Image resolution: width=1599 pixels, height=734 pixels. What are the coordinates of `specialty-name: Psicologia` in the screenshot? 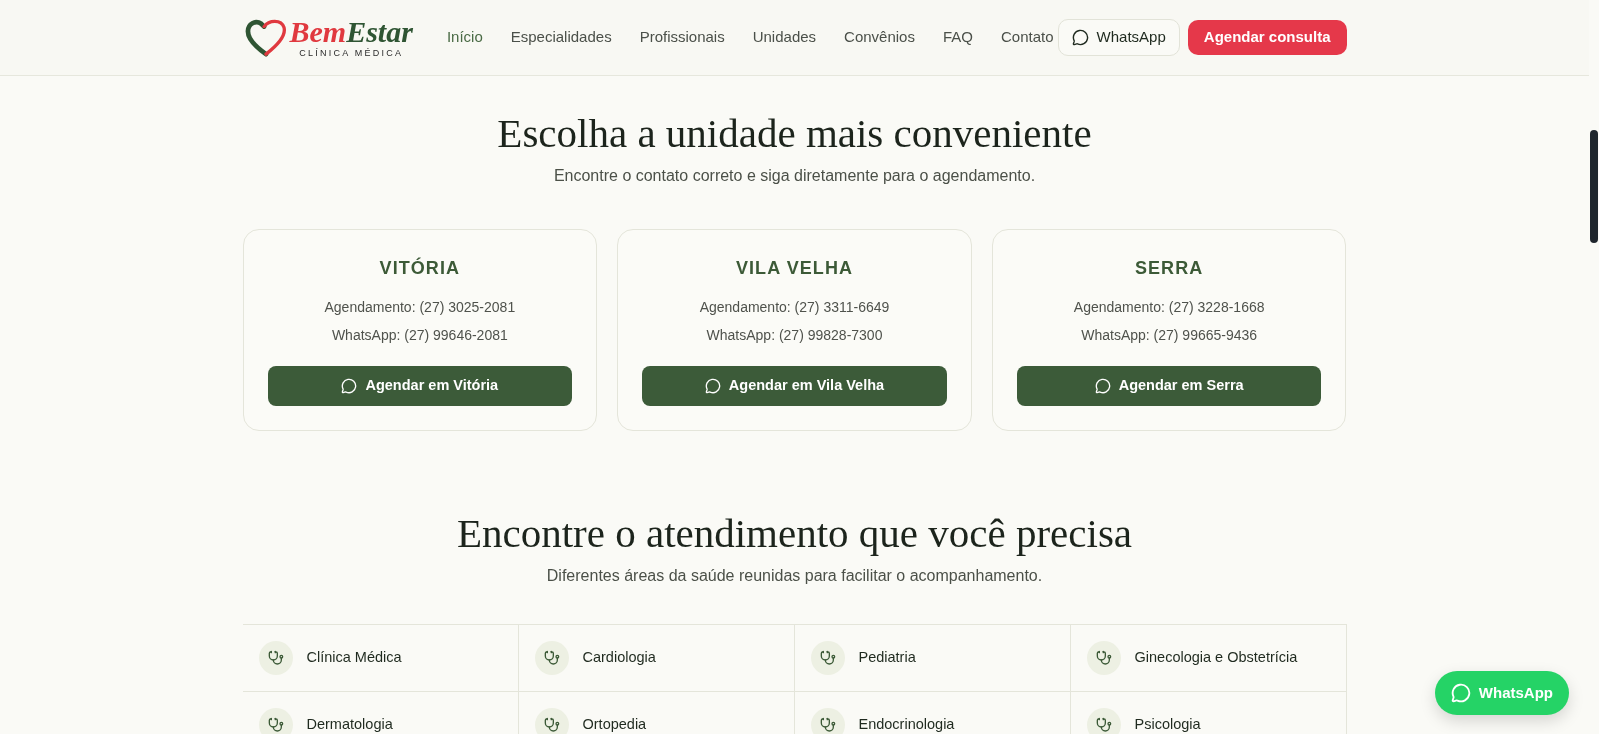 It's located at (1167, 724).